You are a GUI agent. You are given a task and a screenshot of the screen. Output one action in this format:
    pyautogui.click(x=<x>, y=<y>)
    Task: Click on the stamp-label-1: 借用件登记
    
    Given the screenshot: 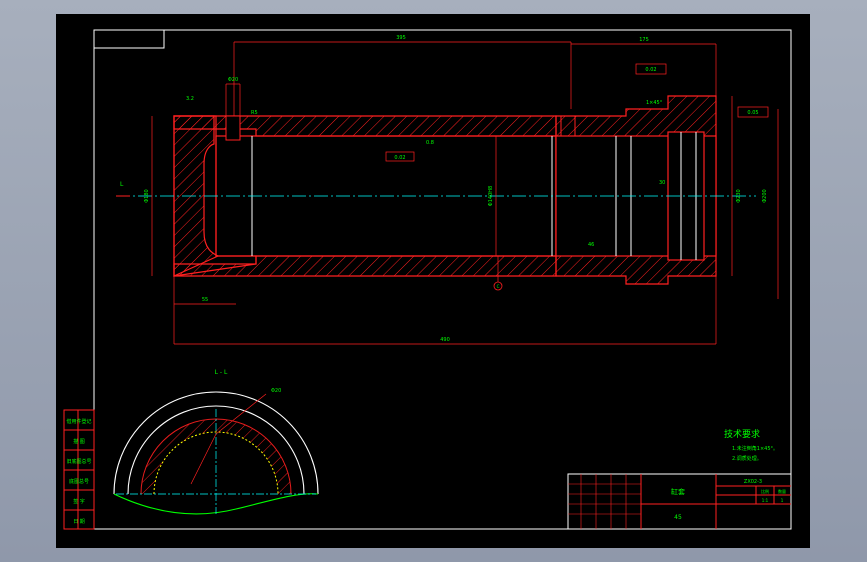 What is the action you would take?
    pyautogui.click(x=78, y=421)
    